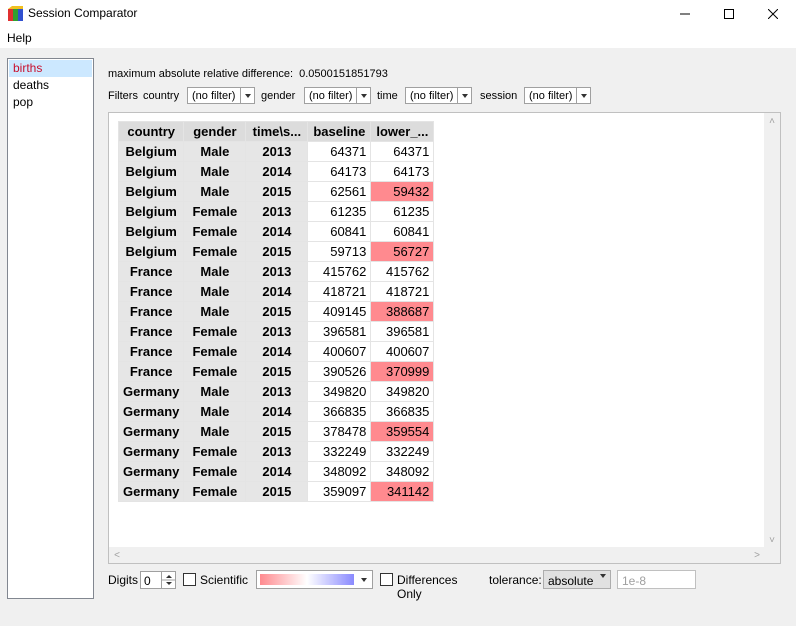 This screenshot has width=796, height=626. Describe the element at coordinates (19, 38) in the screenshot. I see `menu-help: Help` at that location.